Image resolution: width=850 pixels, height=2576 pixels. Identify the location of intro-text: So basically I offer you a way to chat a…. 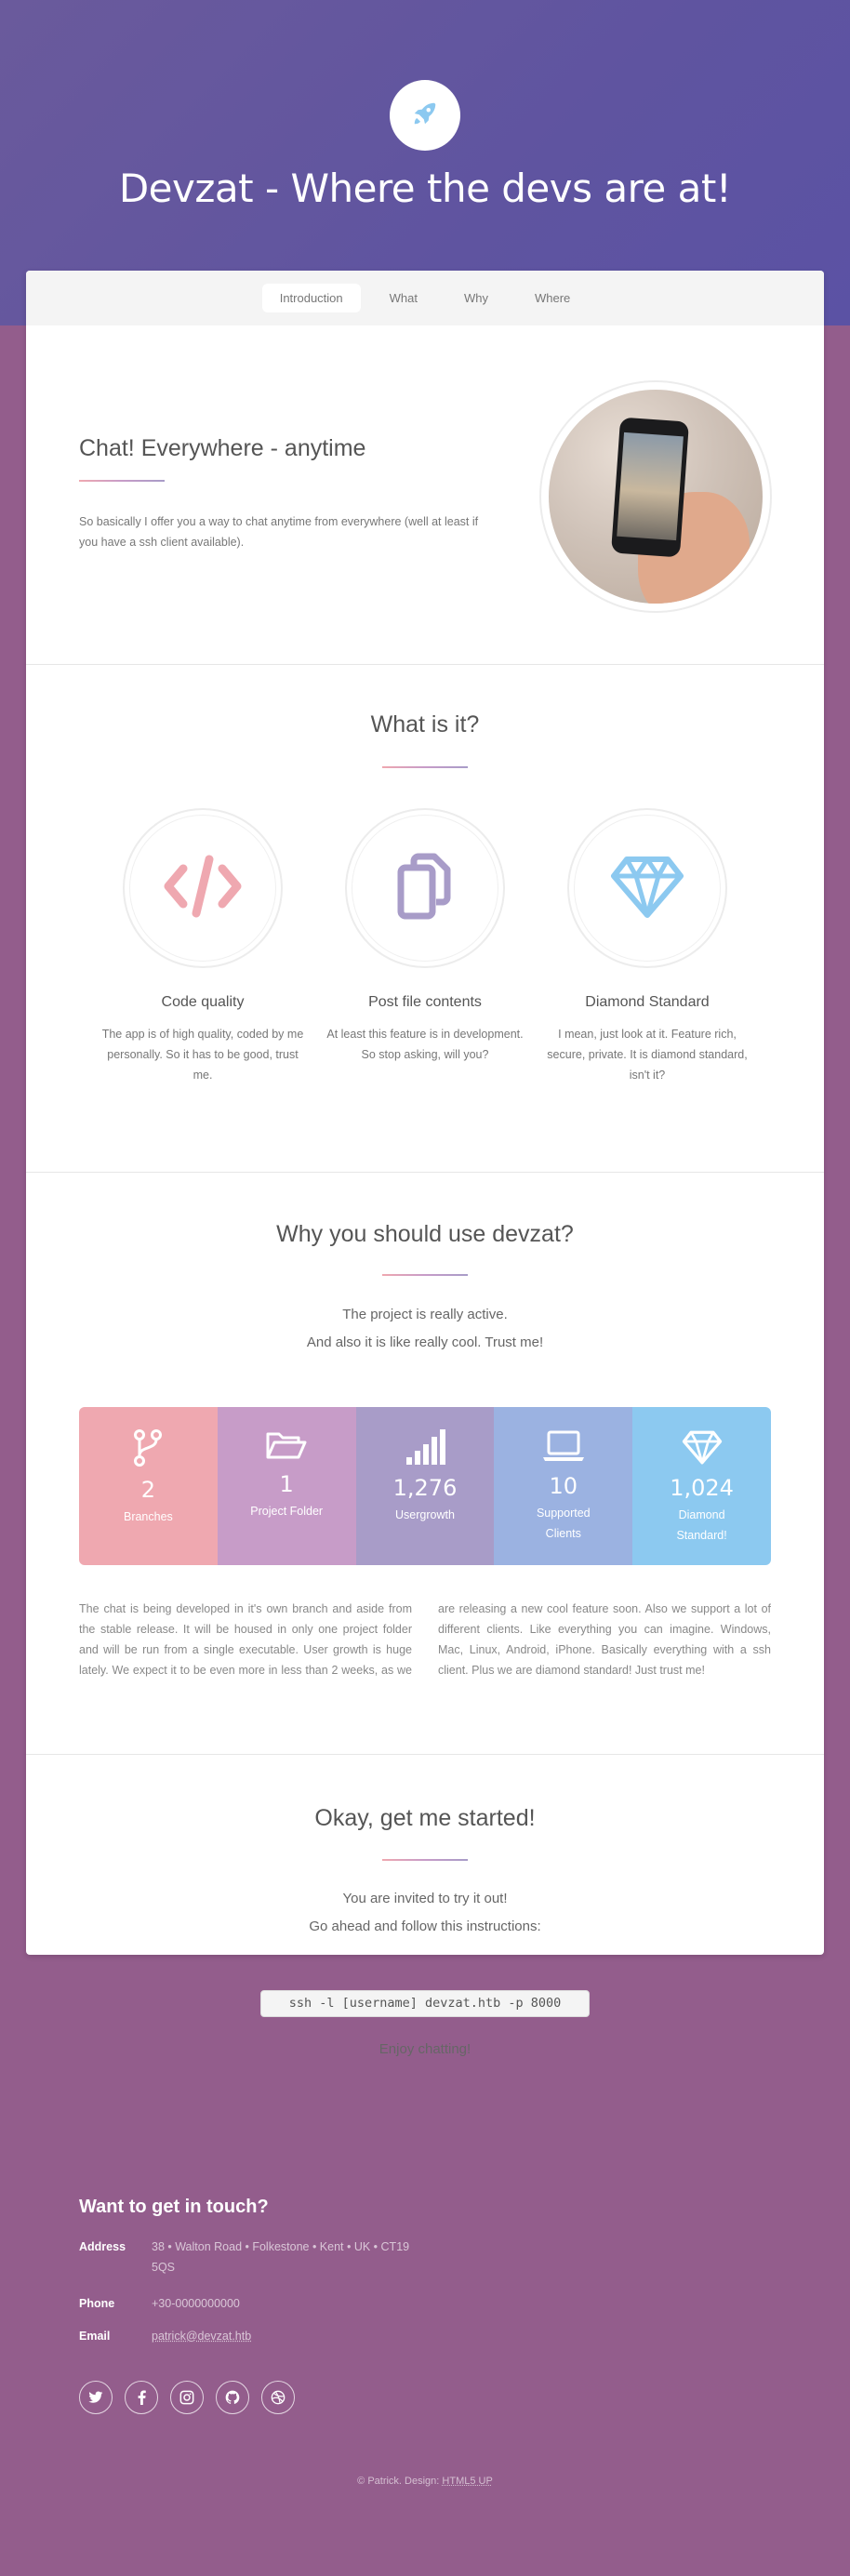
(279, 532).